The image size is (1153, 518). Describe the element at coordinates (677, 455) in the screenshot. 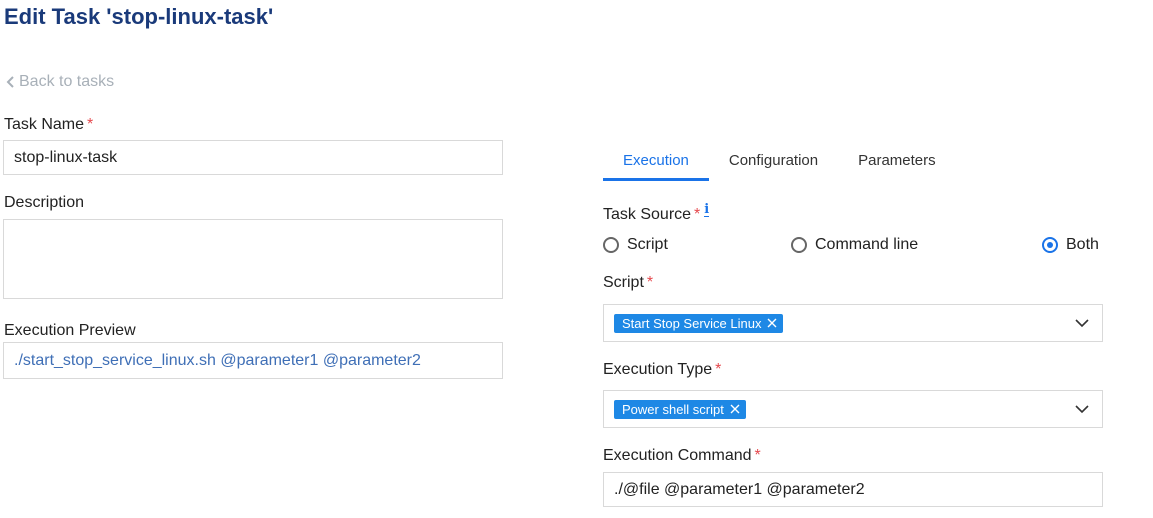

I see `execution-command-label-text: Execution Command` at that location.